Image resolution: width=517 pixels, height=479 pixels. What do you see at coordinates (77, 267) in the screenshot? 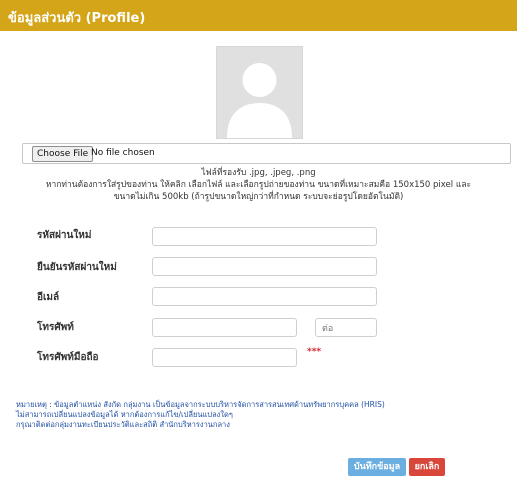
I see `confirm-password-label: ยืนยันรหัสผ่านใหม่` at bounding box center [77, 267].